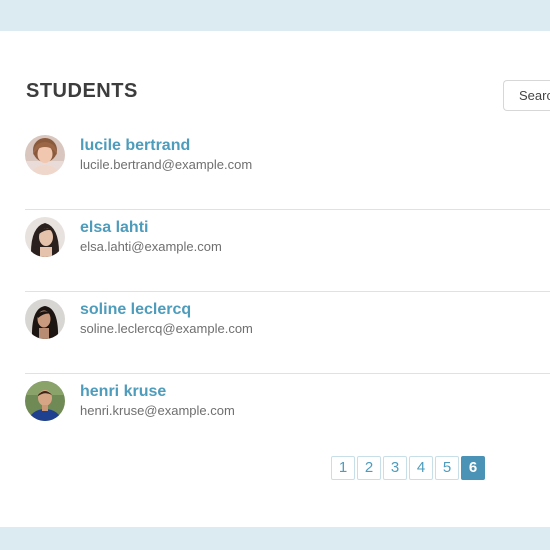 Image resolution: width=550 pixels, height=550 pixels. I want to click on student-email: lucile.bertrand@example.com, so click(166, 164).